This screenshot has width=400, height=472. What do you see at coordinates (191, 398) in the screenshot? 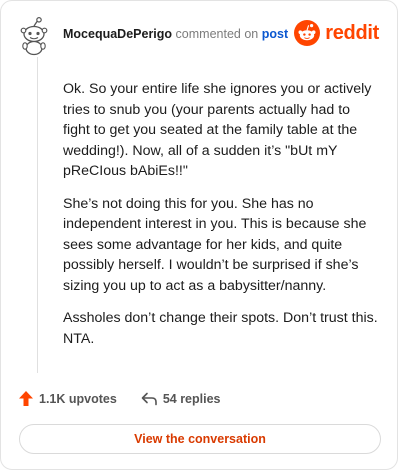
I see `replies-count: 54 replies` at bounding box center [191, 398].